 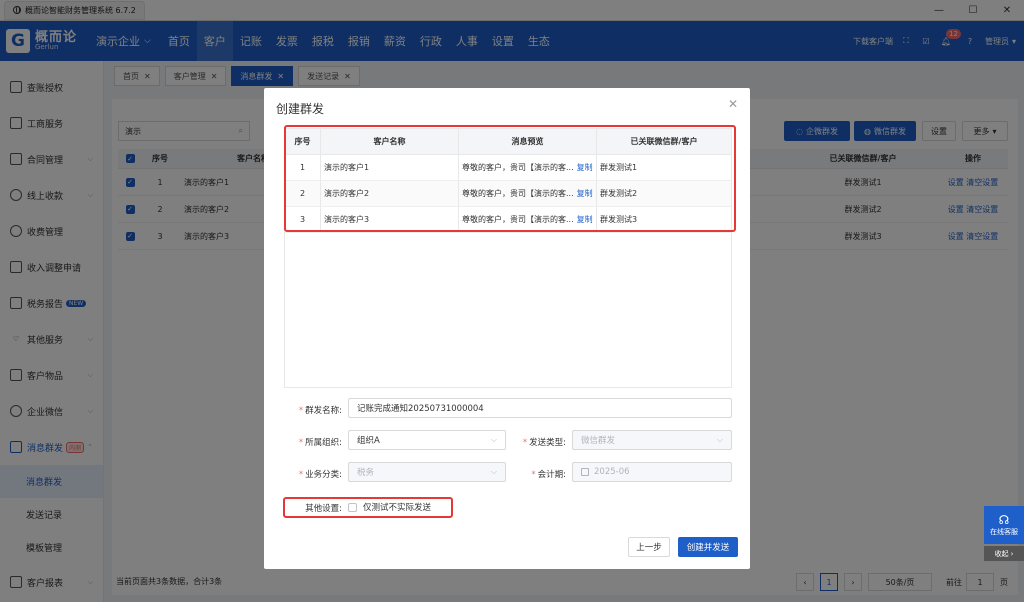 What do you see at coordinates (300, 109) in the screenshot?
I see `dialog-title: 创建群发` at bounding box center [300, 109].